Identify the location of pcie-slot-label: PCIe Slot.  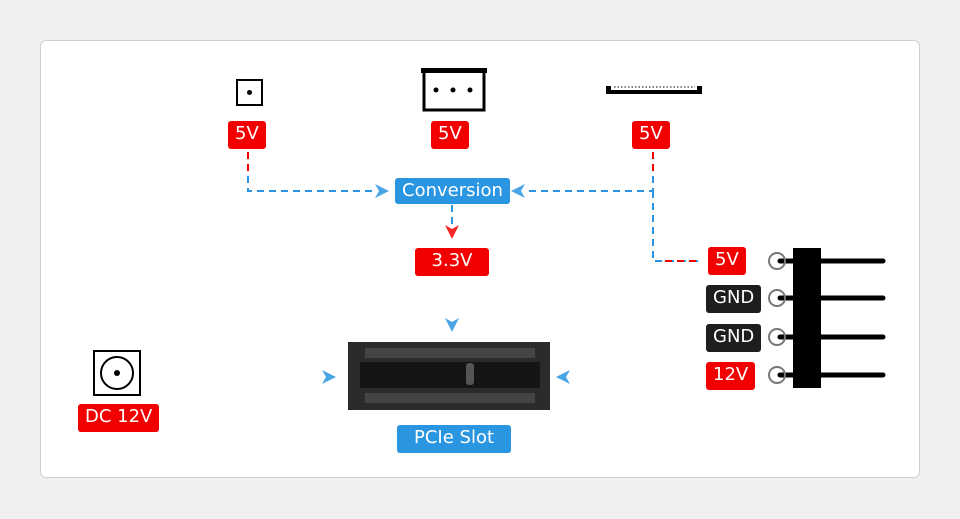
(454, 439).